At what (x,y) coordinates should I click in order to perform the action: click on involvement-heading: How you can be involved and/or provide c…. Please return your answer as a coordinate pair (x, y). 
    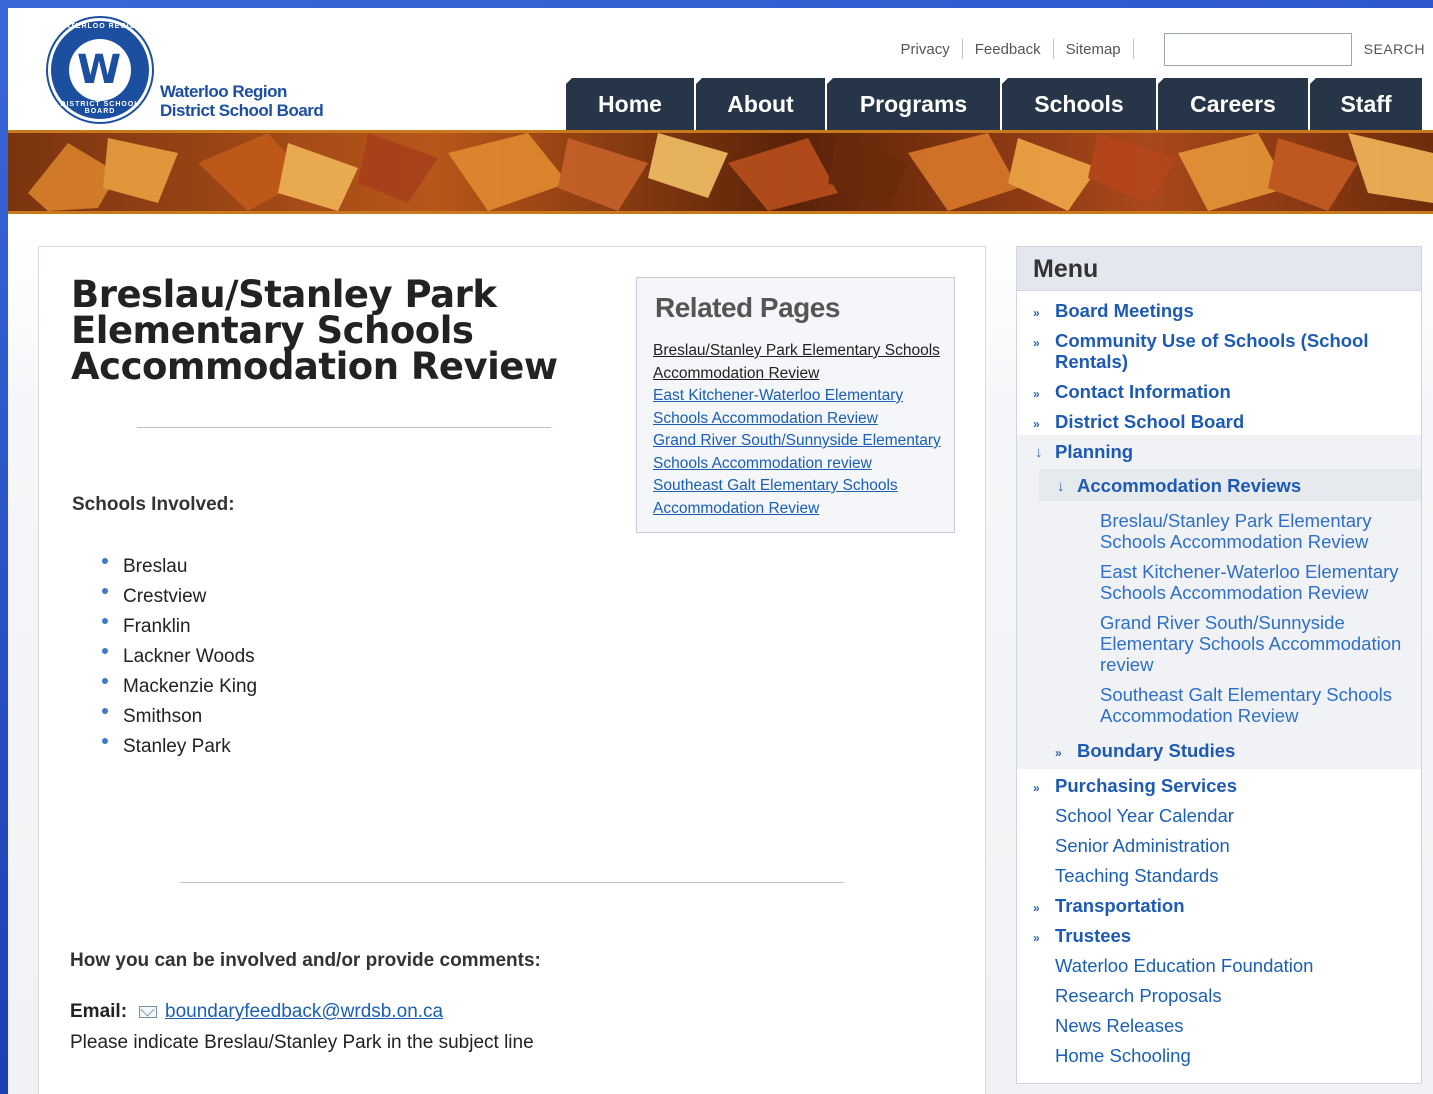
    Looking at the image, I should click on (305, 960).